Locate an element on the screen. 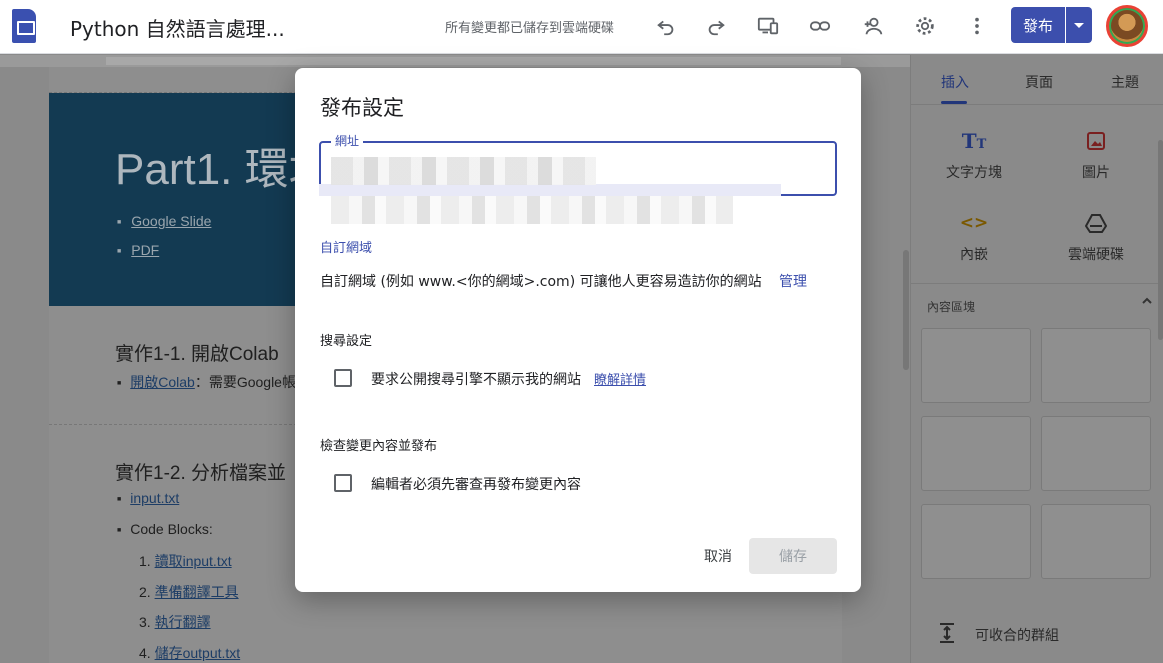 This screenshot has height=663, width=1163. banner-link-pdf: PDF is located at coordinates (164, 250).